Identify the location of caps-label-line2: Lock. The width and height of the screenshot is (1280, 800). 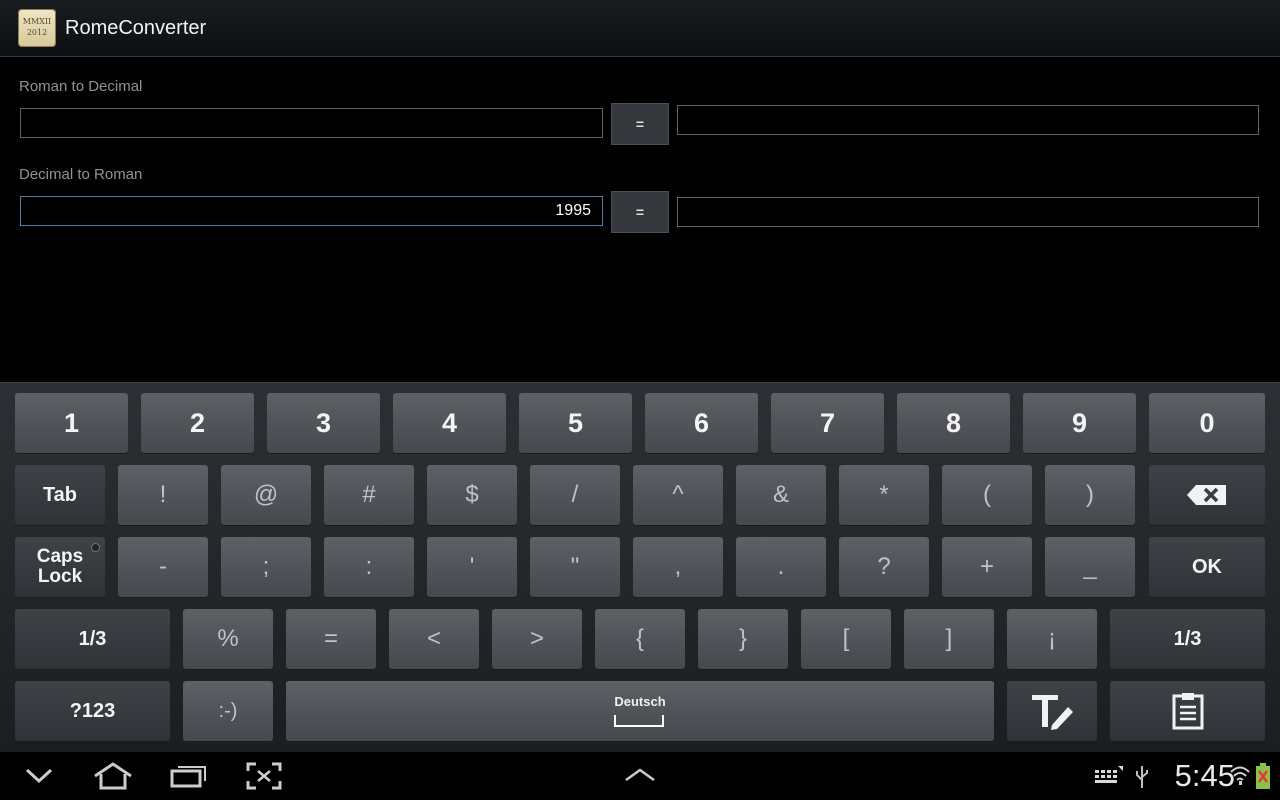
(60, 576).